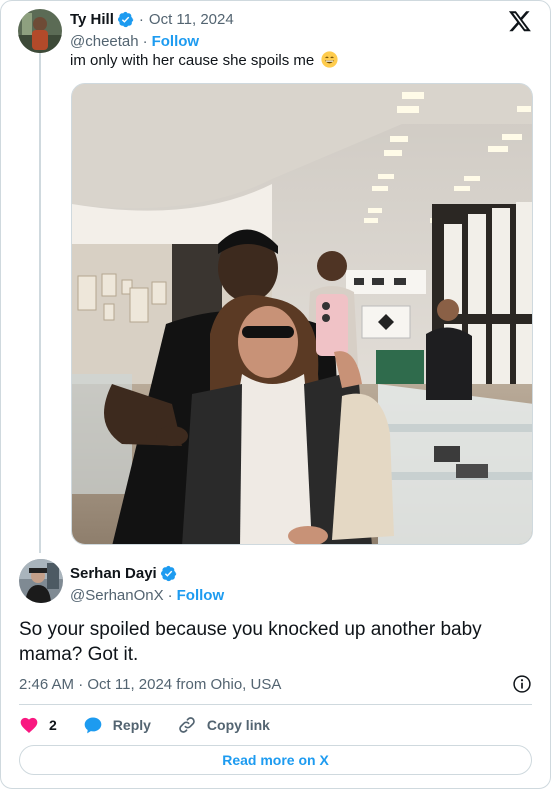  I want to click on tweet-text-content: im only with her cause she spoils me, so click(192, 60).